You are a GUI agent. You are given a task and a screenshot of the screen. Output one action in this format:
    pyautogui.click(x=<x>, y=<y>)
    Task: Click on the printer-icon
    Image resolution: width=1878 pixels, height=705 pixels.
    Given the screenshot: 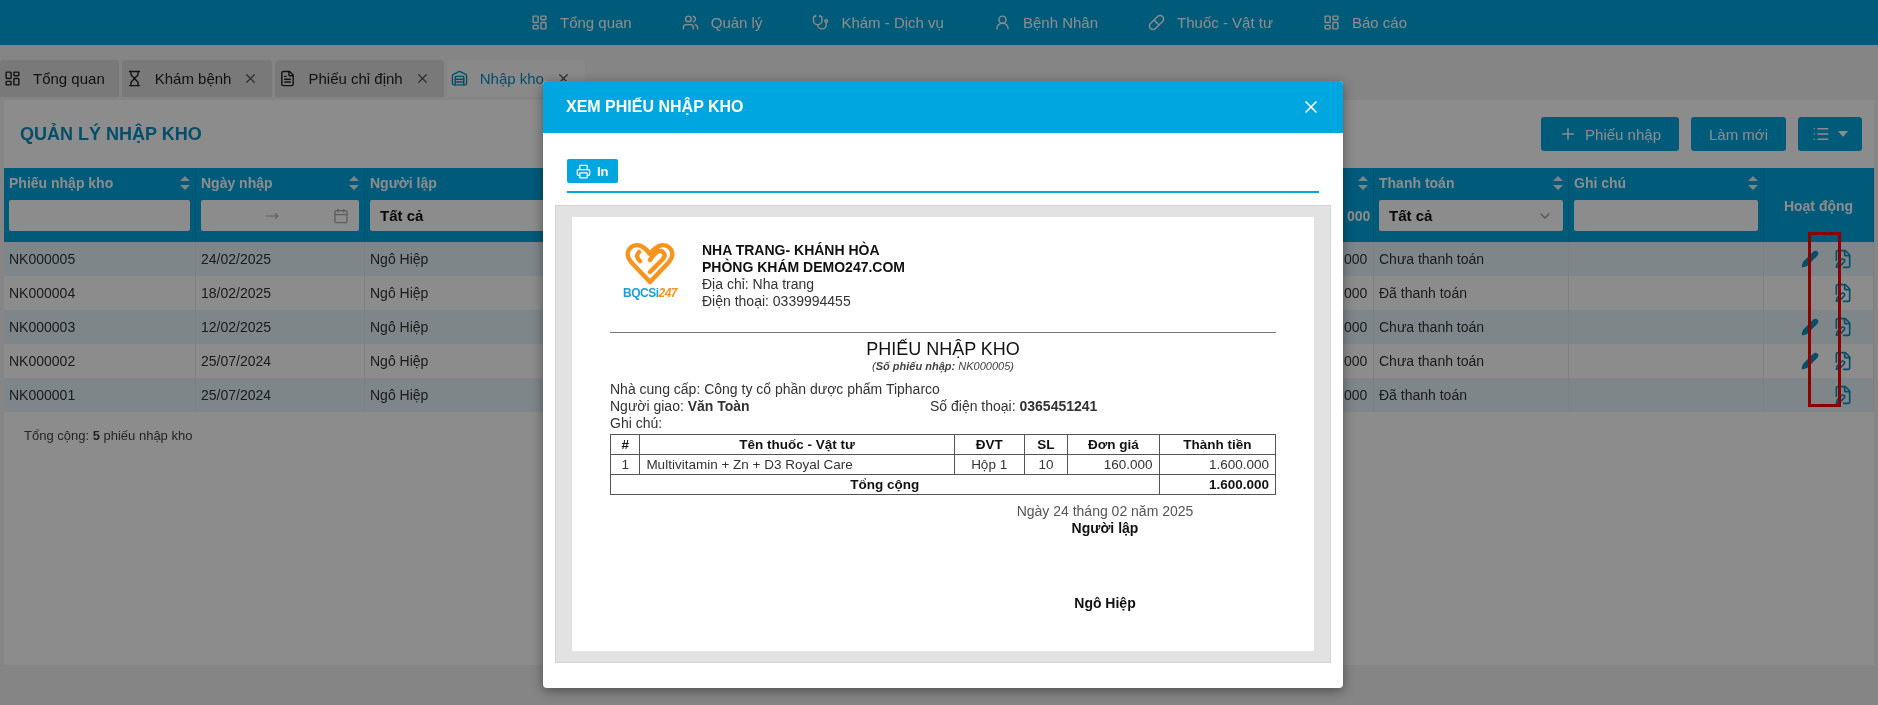 What is the action you would take?
    pyautogui.click(x=583, y=171)
    